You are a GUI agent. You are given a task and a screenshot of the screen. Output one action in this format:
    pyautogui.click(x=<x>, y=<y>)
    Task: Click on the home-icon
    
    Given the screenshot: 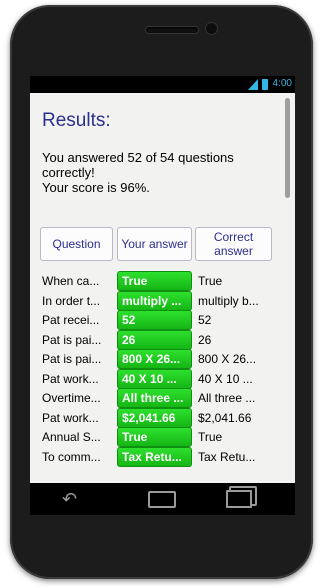 What is the action you would take?
    pyautogui.click(x=162, y=499)
    